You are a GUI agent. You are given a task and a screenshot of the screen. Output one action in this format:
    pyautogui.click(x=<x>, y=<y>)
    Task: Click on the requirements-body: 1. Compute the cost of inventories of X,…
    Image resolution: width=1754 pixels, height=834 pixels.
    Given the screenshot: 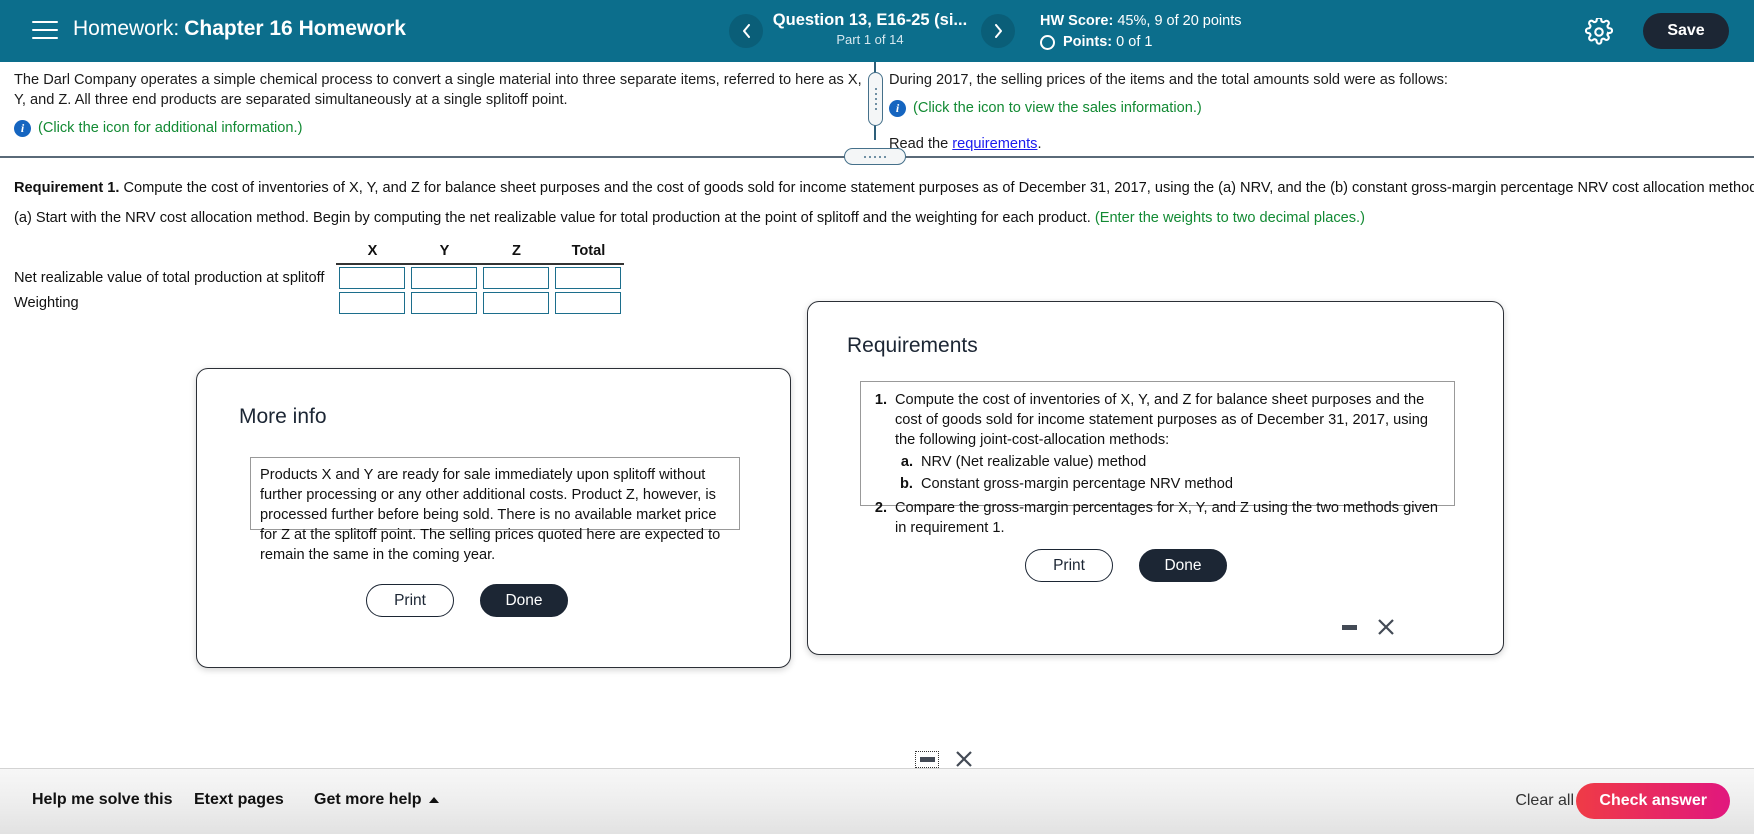 What is the action you would take?
    pyautogui.click(x=1157, y=458)
    